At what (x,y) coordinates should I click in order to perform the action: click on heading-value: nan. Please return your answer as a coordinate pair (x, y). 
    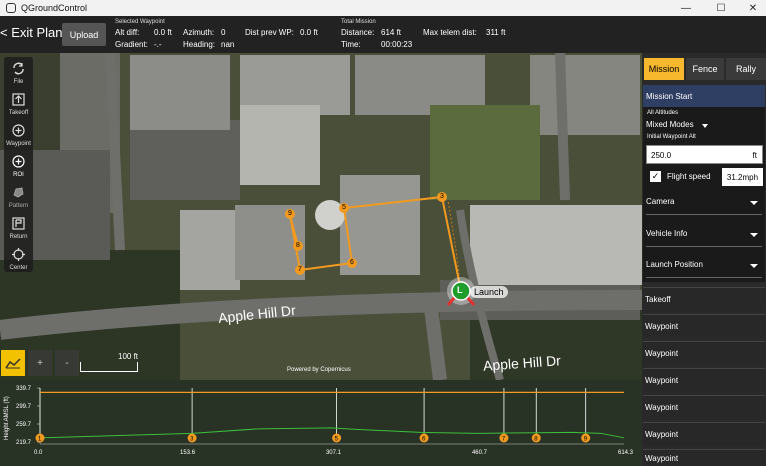
    Looking at the image, I should click on (228, 44).